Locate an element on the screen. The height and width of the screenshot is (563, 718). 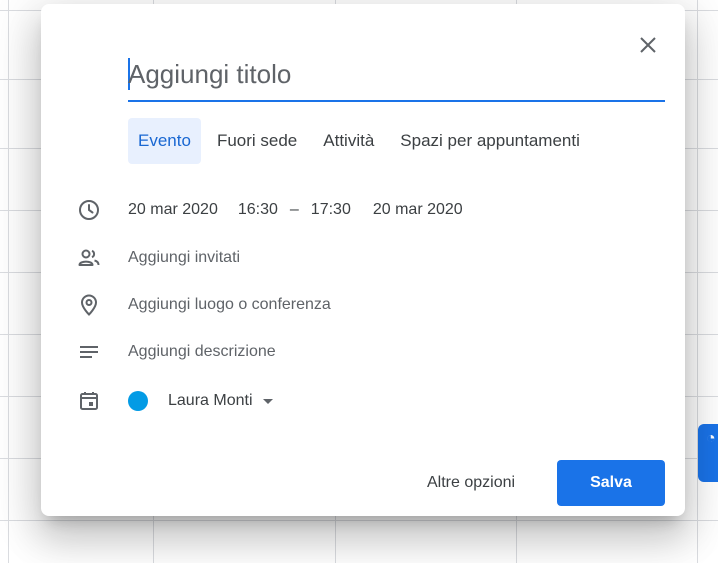
calendar-selector: Laura Monti is located at coordinates (200, 401).